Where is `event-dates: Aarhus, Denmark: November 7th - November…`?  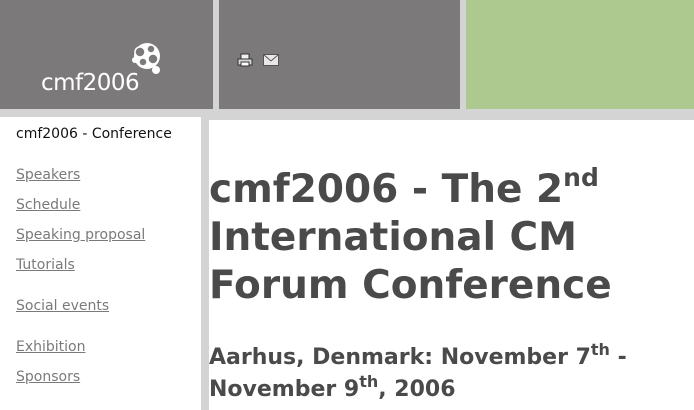 event-dates: Aarhus, Denmark: November 7th - November… is located at coordinates (418, 371).